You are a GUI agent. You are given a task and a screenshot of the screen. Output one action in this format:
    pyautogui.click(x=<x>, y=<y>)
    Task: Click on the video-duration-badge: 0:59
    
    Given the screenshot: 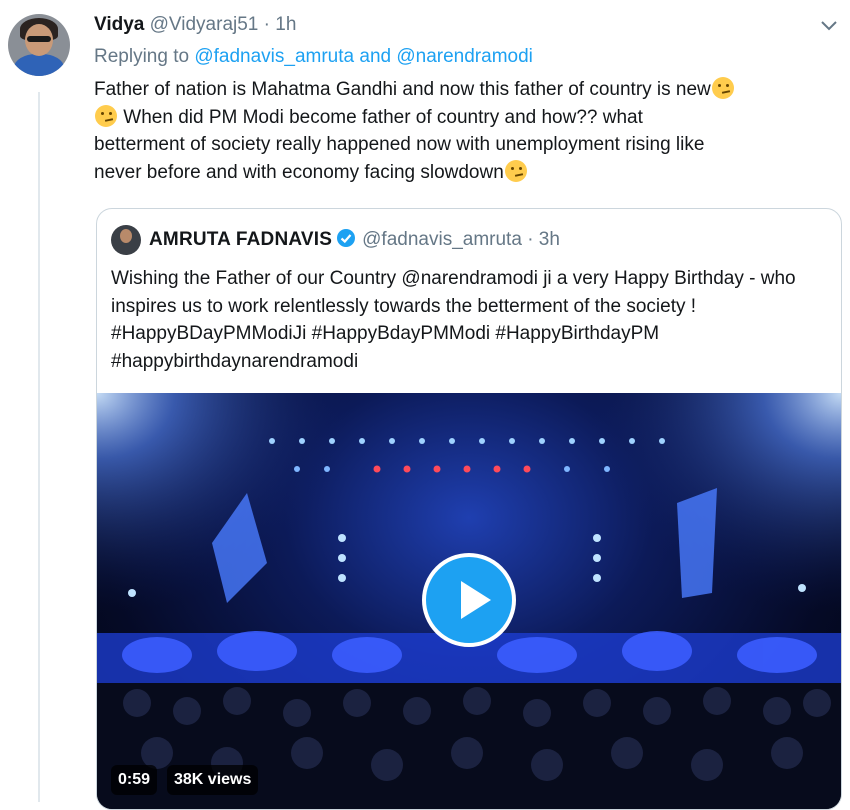 What is the action you would take?
    pyautogui.click(x=134, y=780)
    